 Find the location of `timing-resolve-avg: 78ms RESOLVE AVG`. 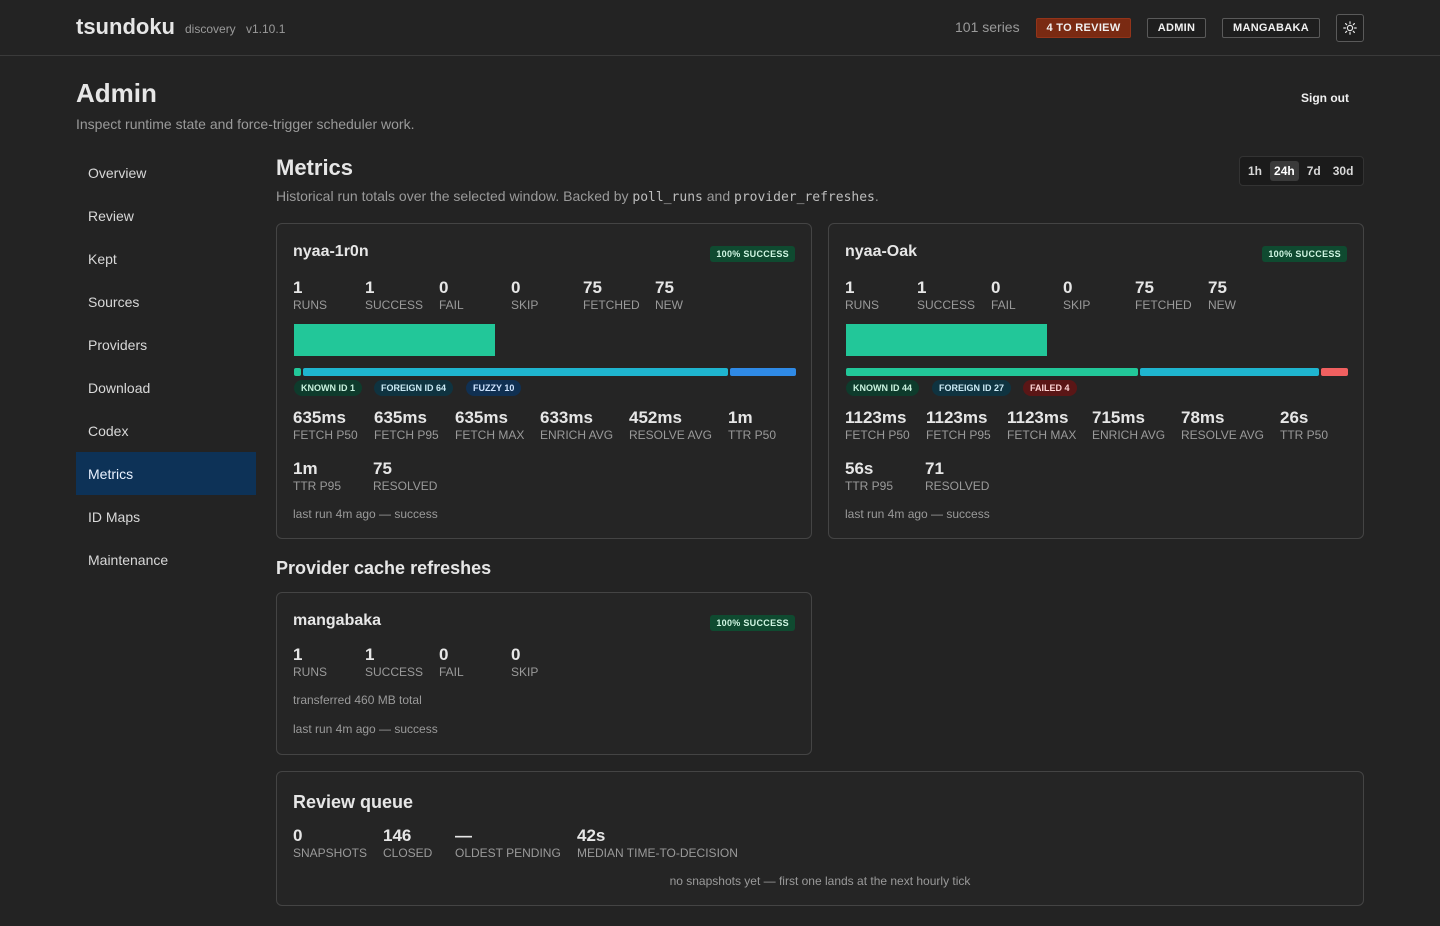

timing-resolve-avg: 78ms RESOLVE AVG is located at coordinates (1222, 425).